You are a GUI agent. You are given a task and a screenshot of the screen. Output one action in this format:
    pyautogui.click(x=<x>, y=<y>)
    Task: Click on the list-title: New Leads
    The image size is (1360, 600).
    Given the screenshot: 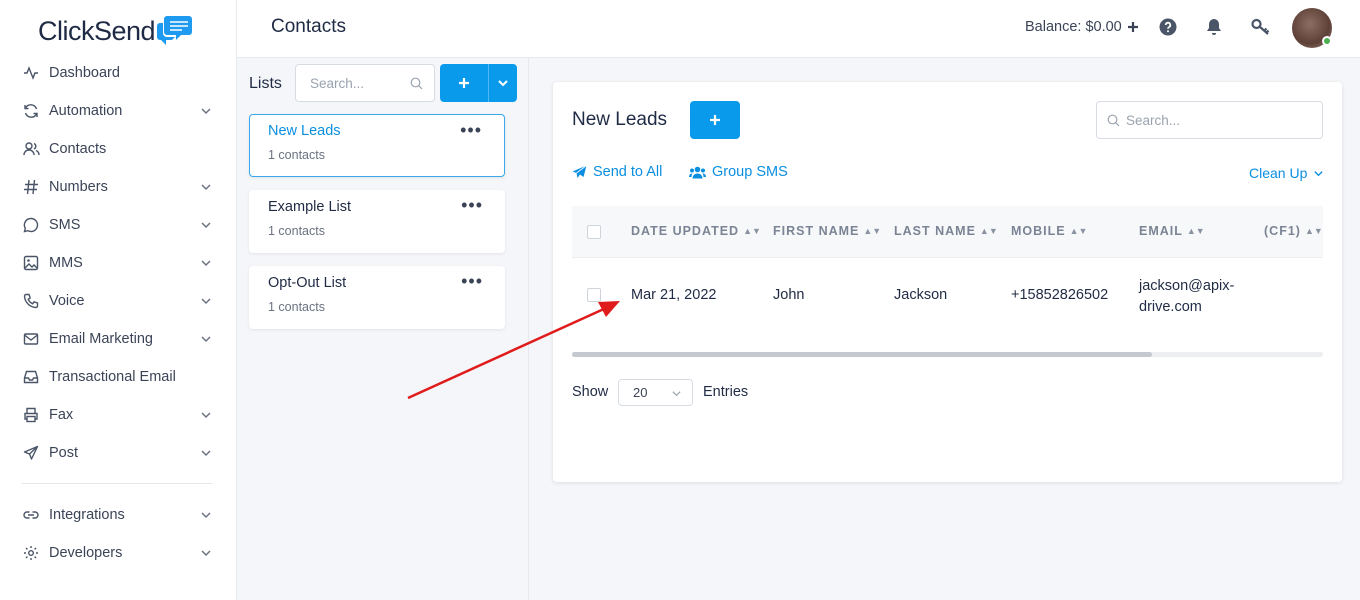 What is the action you would take?
    pyautogui.click(x=620, y=119)
    